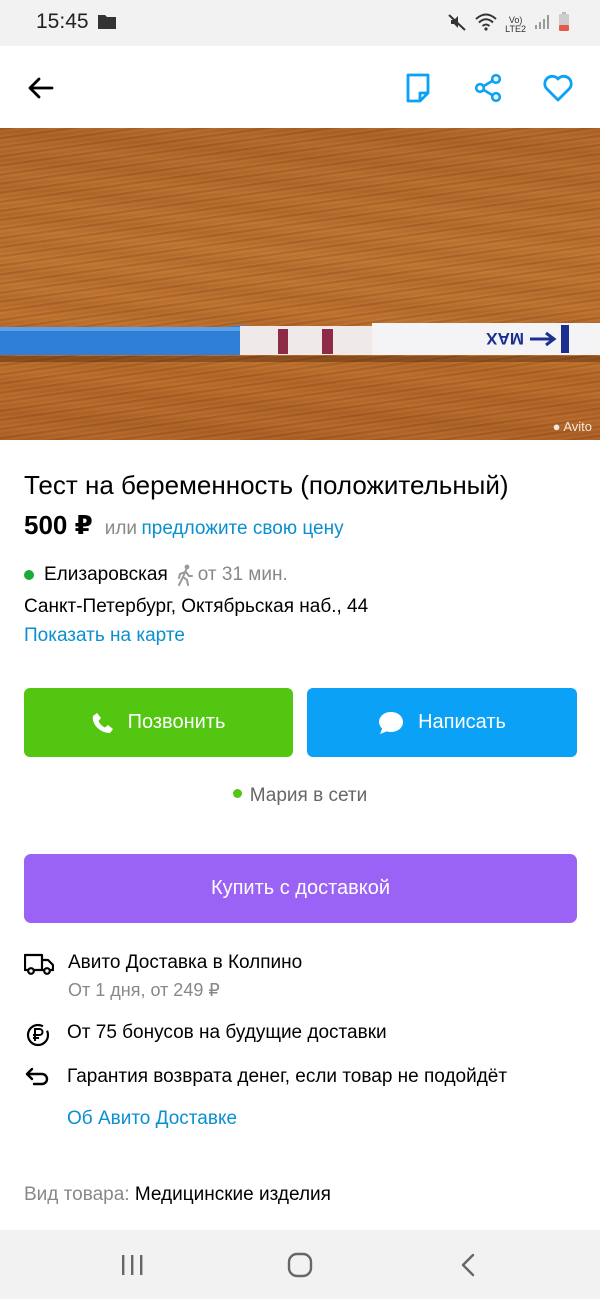 This screenshot has height=1299, width=600. I want to click on phone-icon, so click(102, 722).